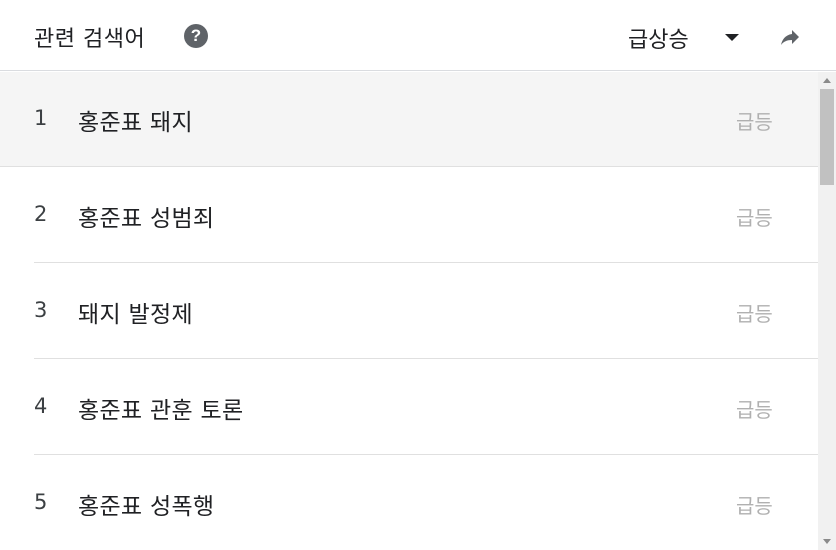  I want to click on query-text: 홍준표 돼지, so click(135, 123).